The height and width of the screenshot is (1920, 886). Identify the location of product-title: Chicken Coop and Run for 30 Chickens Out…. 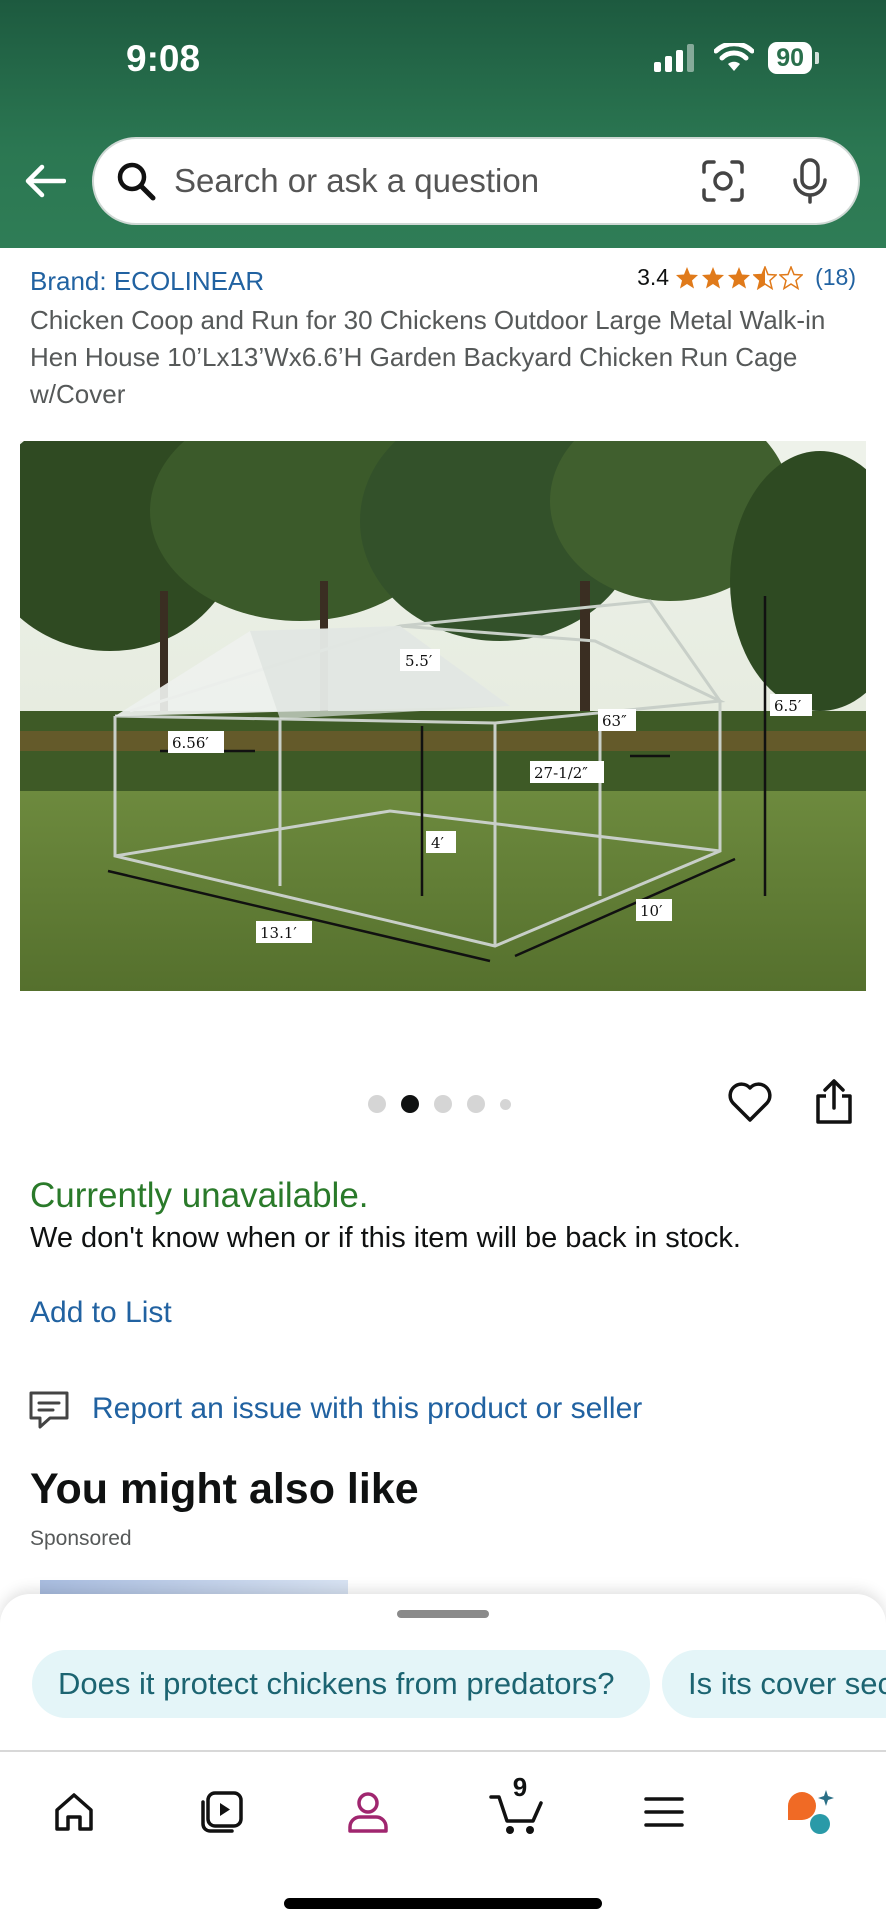
(428, 357).